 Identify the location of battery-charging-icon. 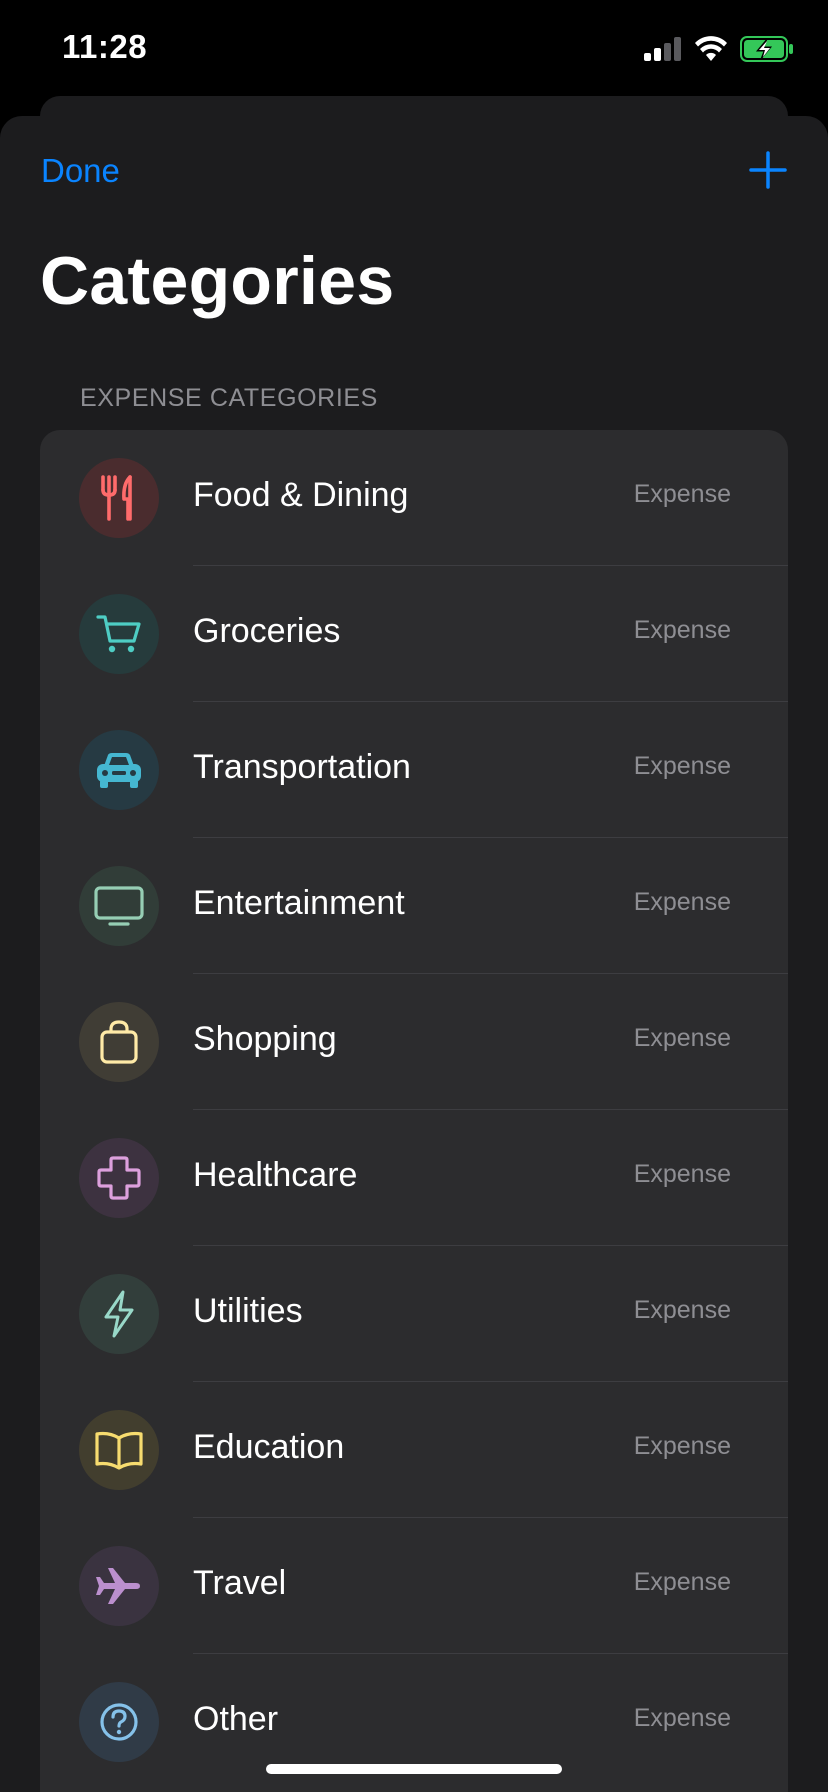
(767, 51).